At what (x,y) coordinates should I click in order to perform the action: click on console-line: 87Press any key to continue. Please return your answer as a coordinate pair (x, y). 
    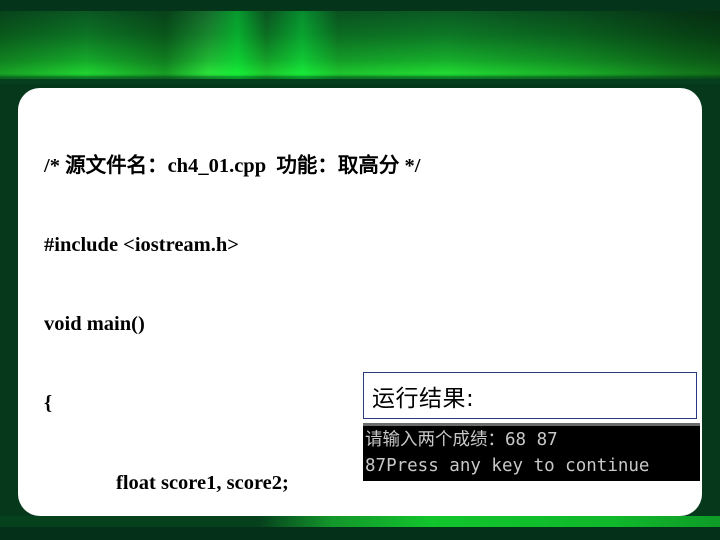
    Looking at the image, I should click on (507, 466).